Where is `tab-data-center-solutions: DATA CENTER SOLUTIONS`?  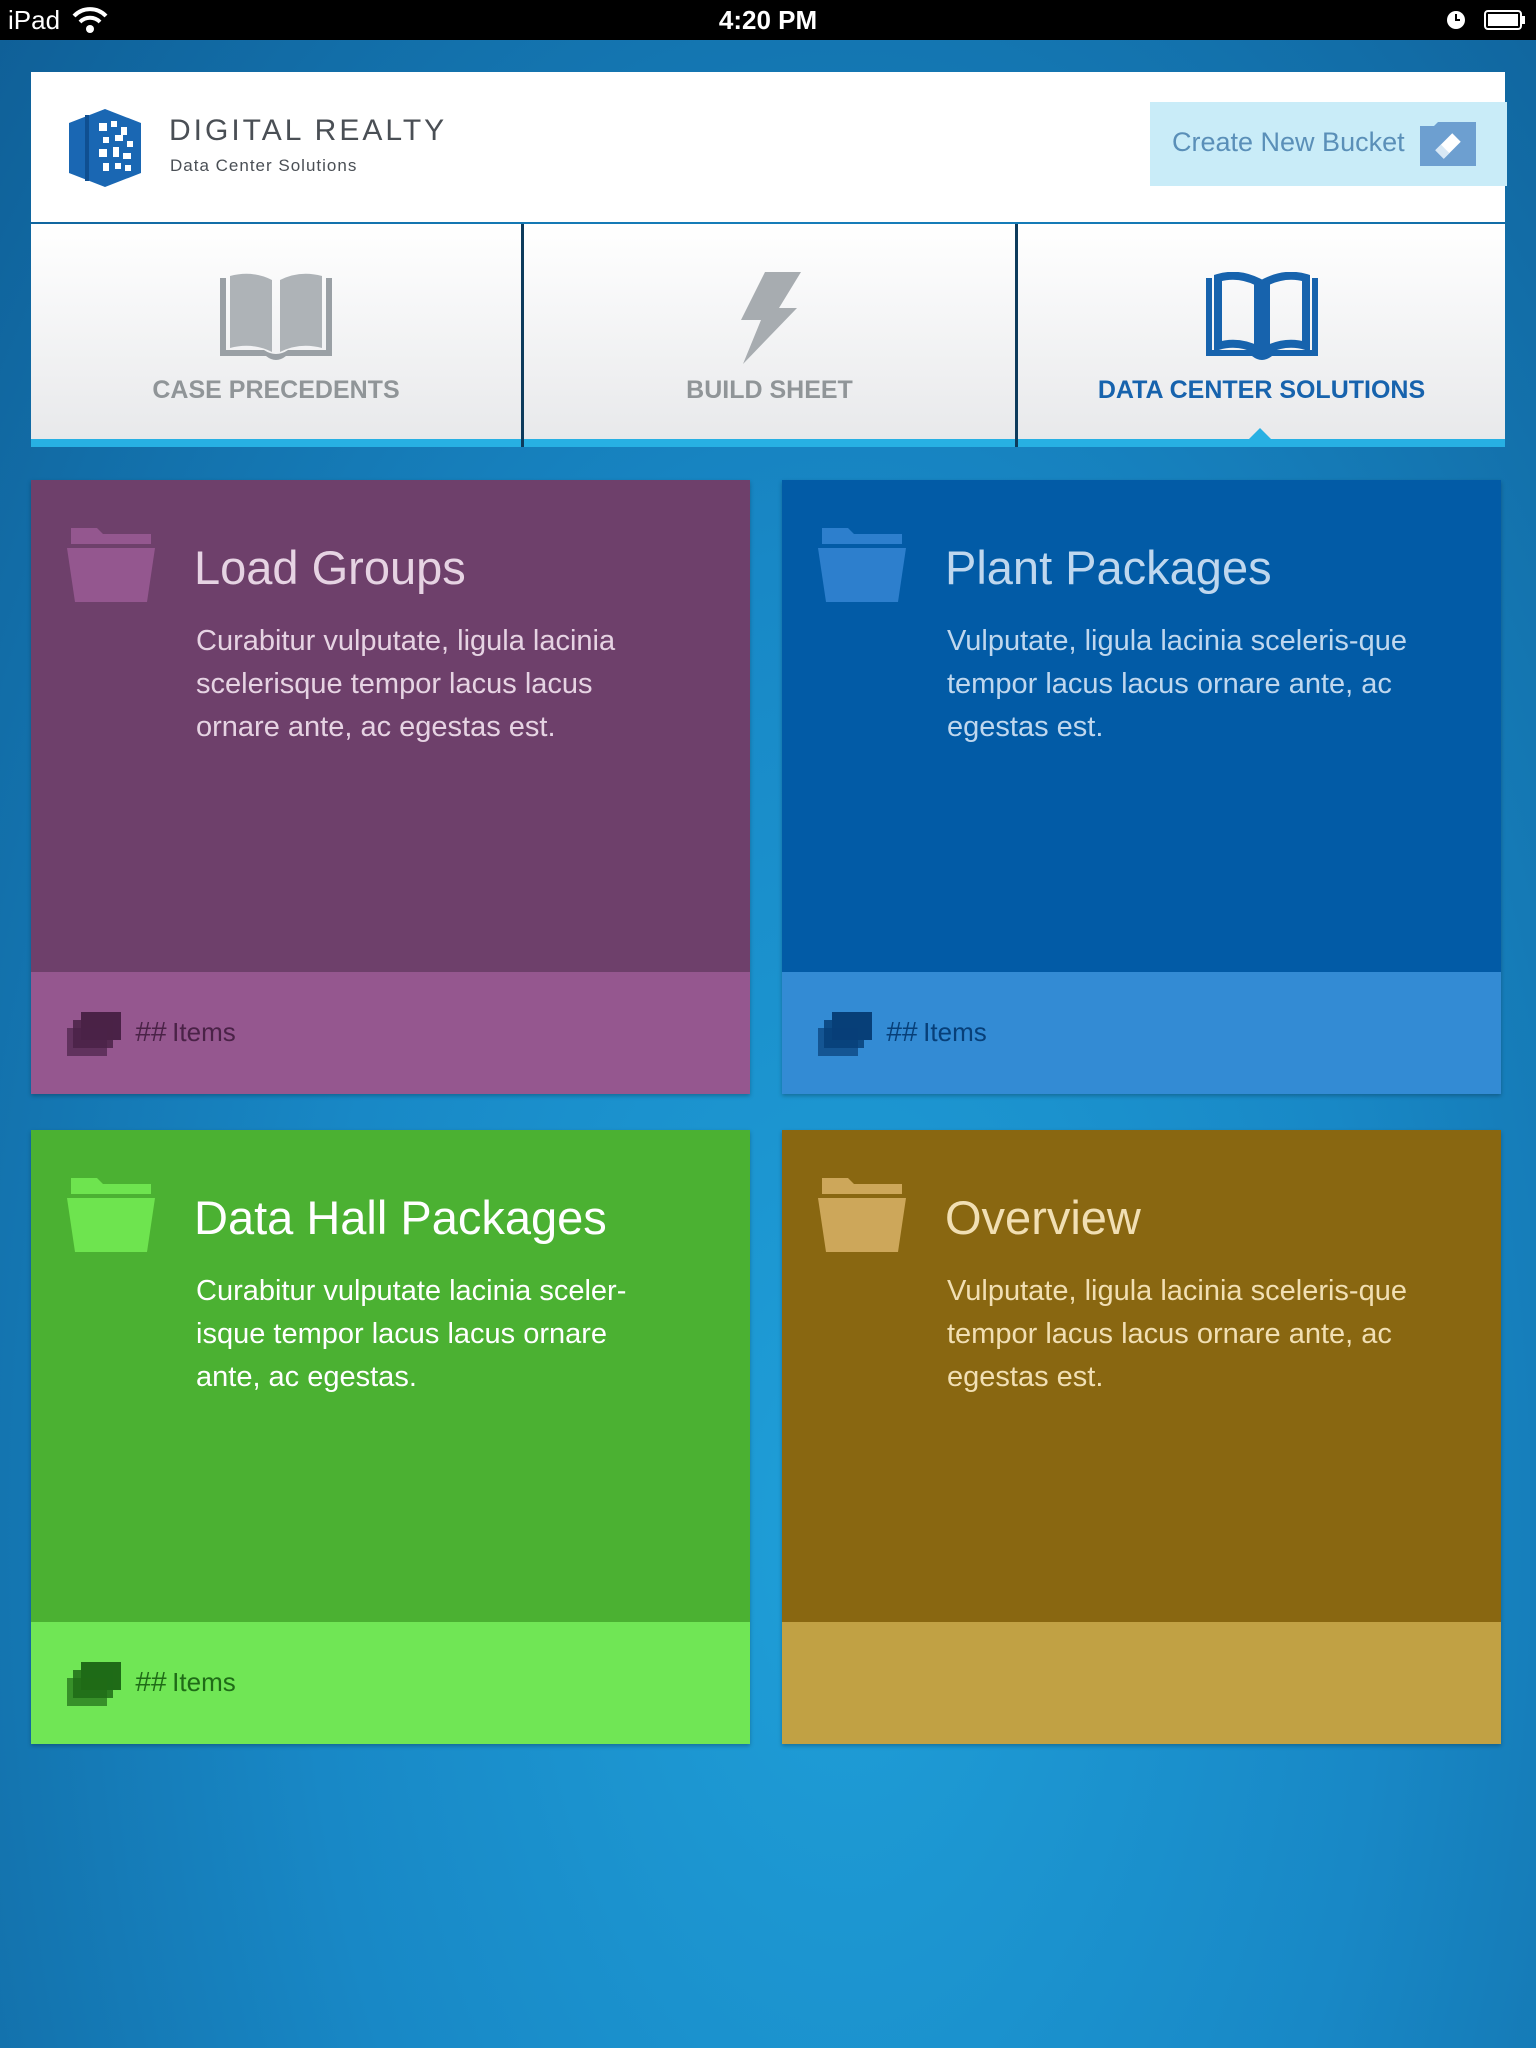
tab-data-center-solutions: DATA CENTER SOLUTIONS is located at coordinates (1261, 335).